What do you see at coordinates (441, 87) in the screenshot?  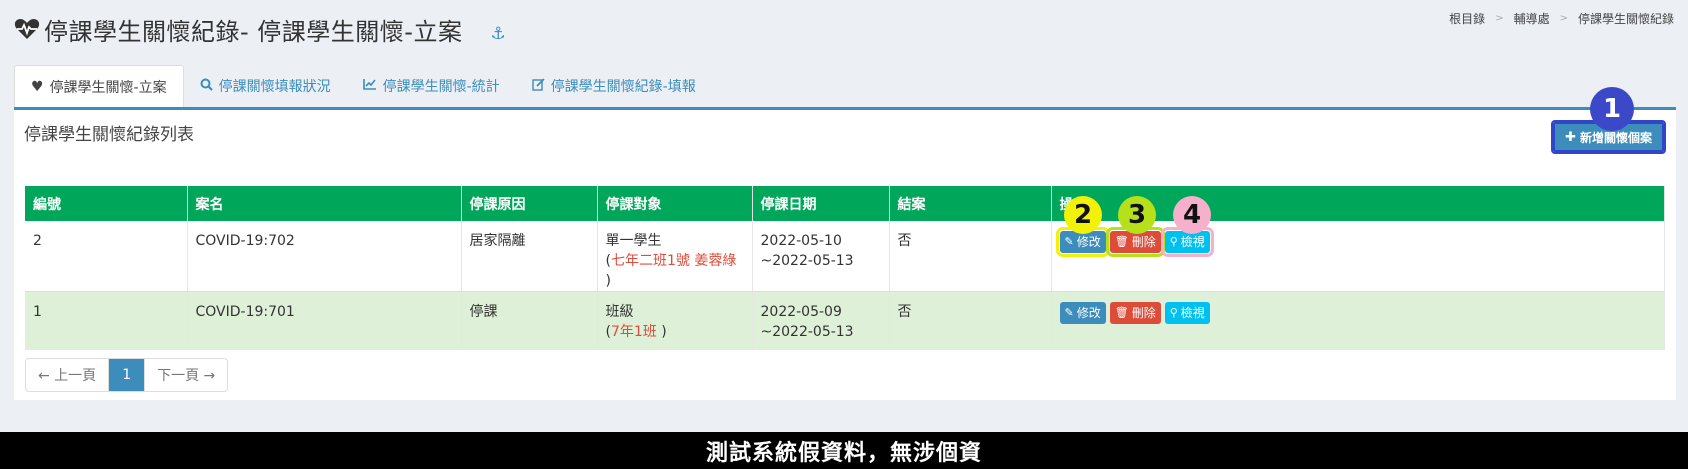 I see `tab-label: 停課學生關懷-統計` at bounding box center [441, 87].